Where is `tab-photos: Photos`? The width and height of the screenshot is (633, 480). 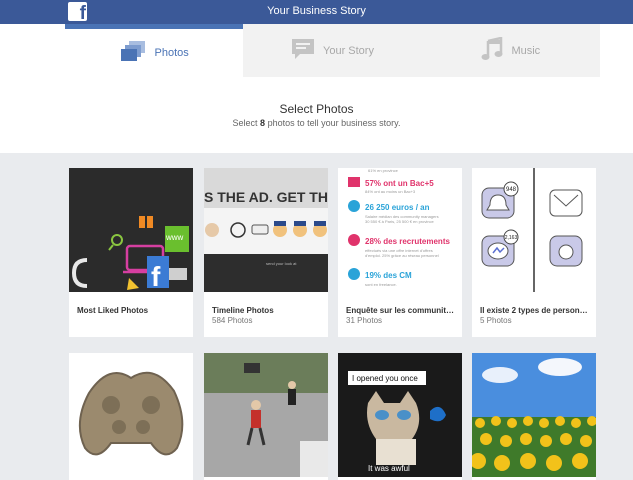 tab-photos: Photos is located at coordinates (154, 50).